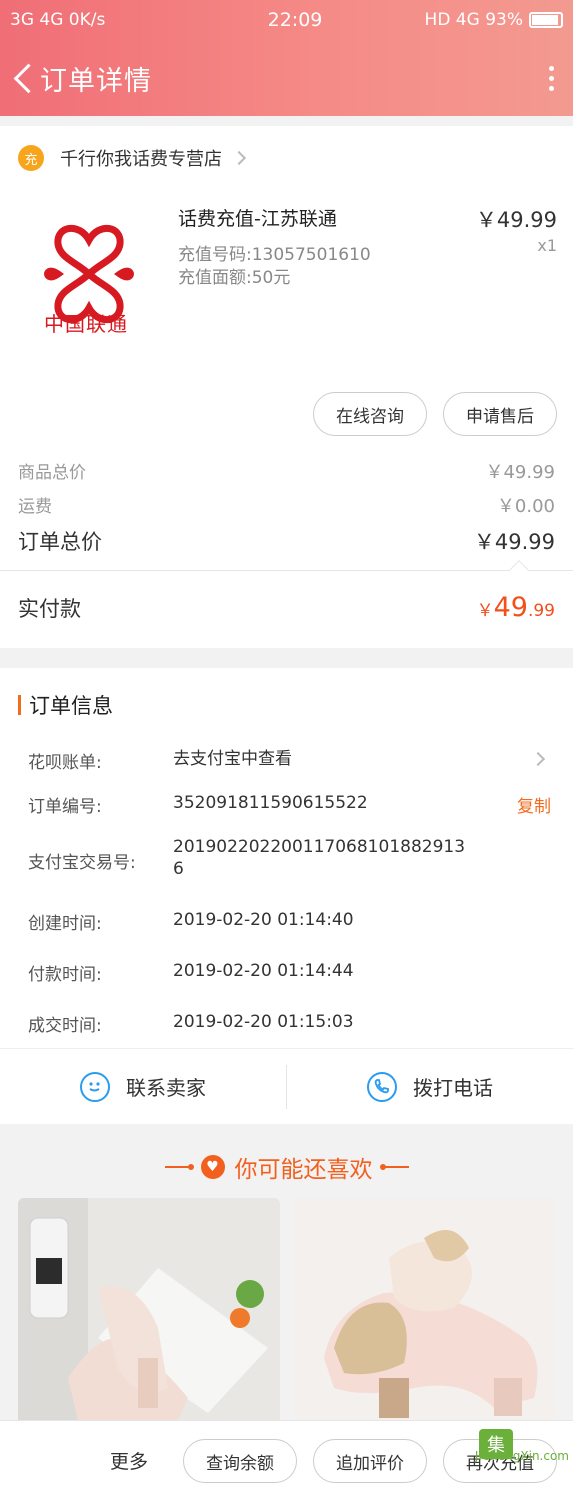 This screenshot has height=1500, width=573. I want to click on goods-total-row: 商品总价 ￥49.99, so click(286, 471).